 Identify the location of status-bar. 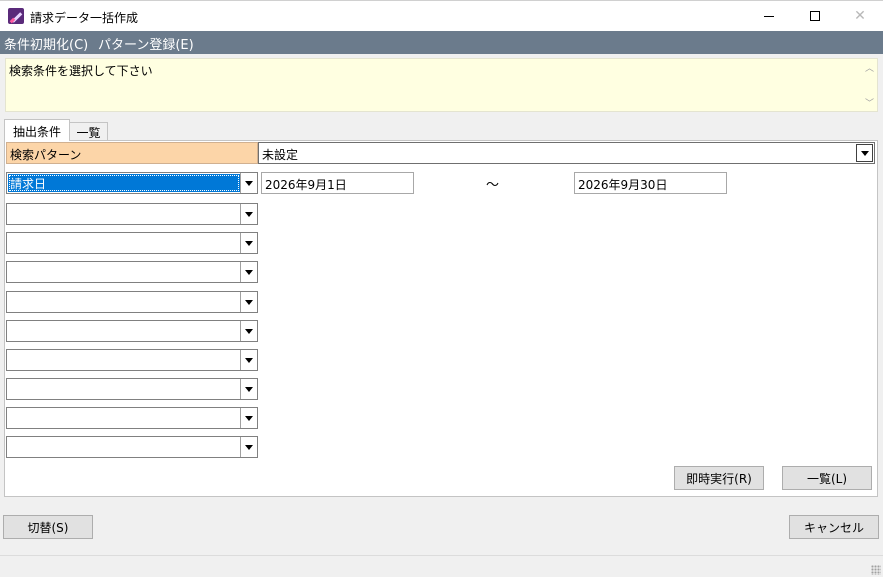
(441, 566).